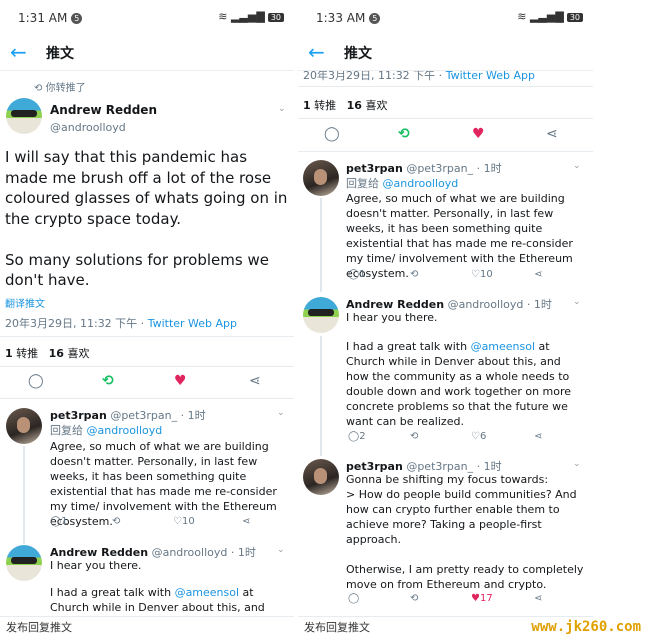 This screenshot has height=639, width=647. Describe the element at coordinates (348, 18) in the screenshot. I see `status-time: 1:33 AM 5` at that location.